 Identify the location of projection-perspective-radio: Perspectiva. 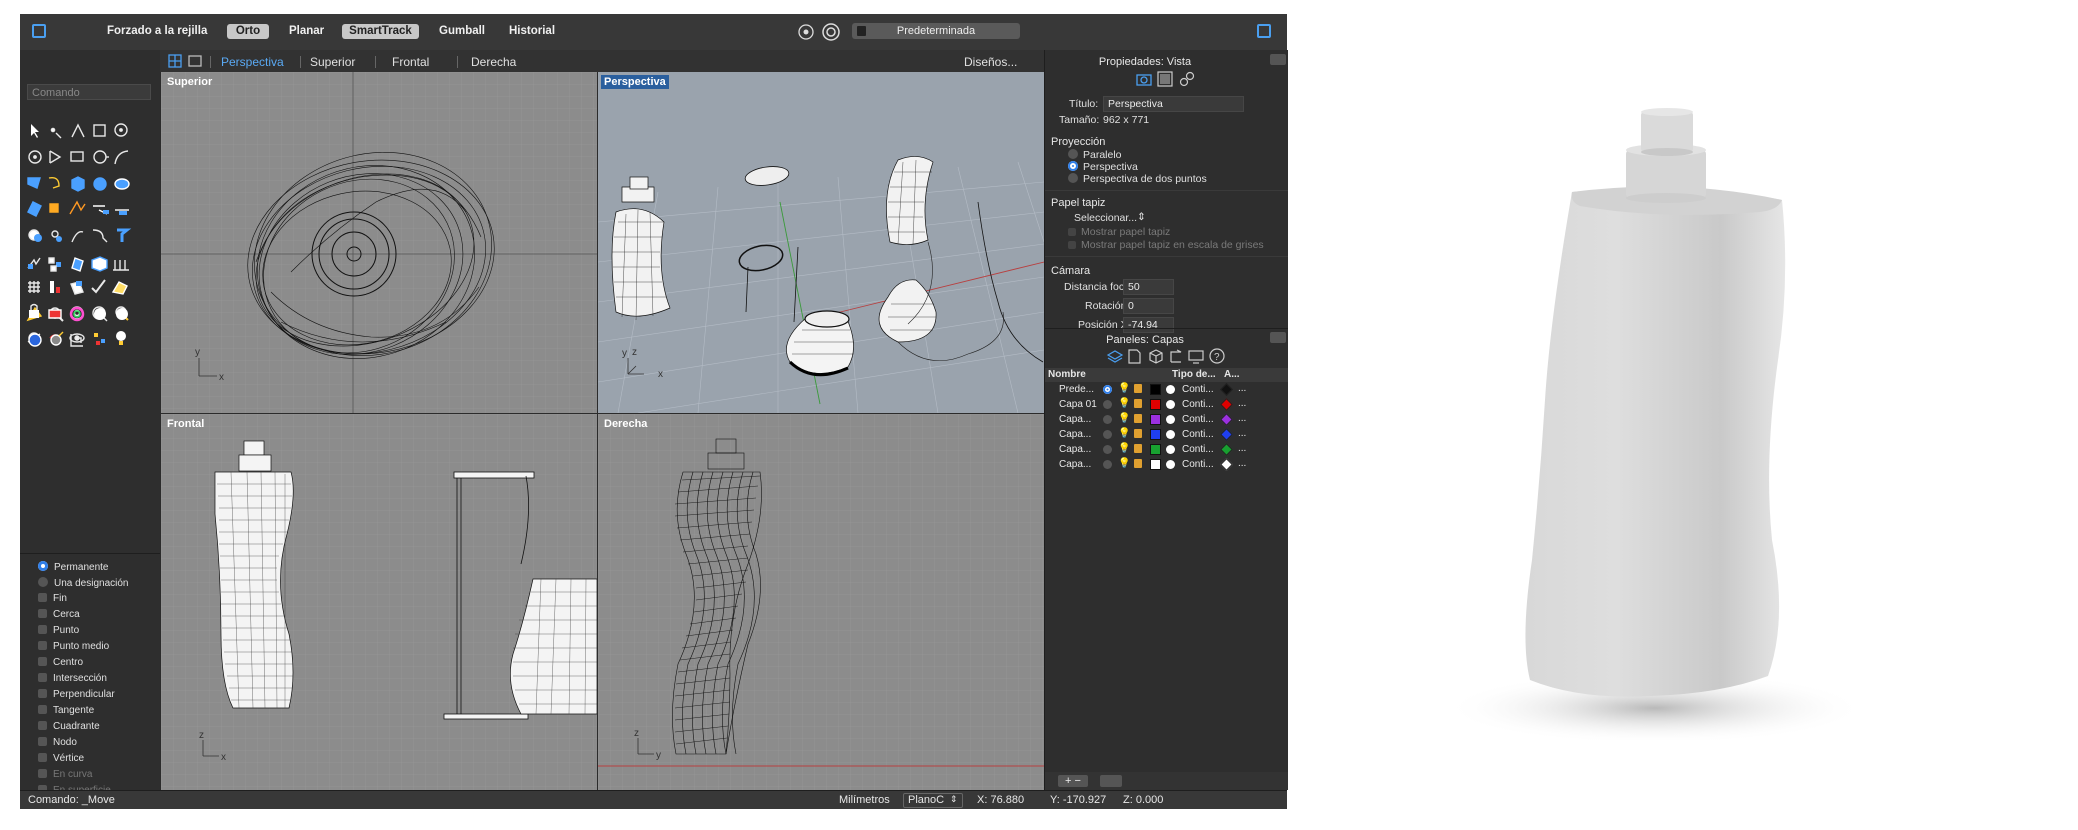
(1103, 167).